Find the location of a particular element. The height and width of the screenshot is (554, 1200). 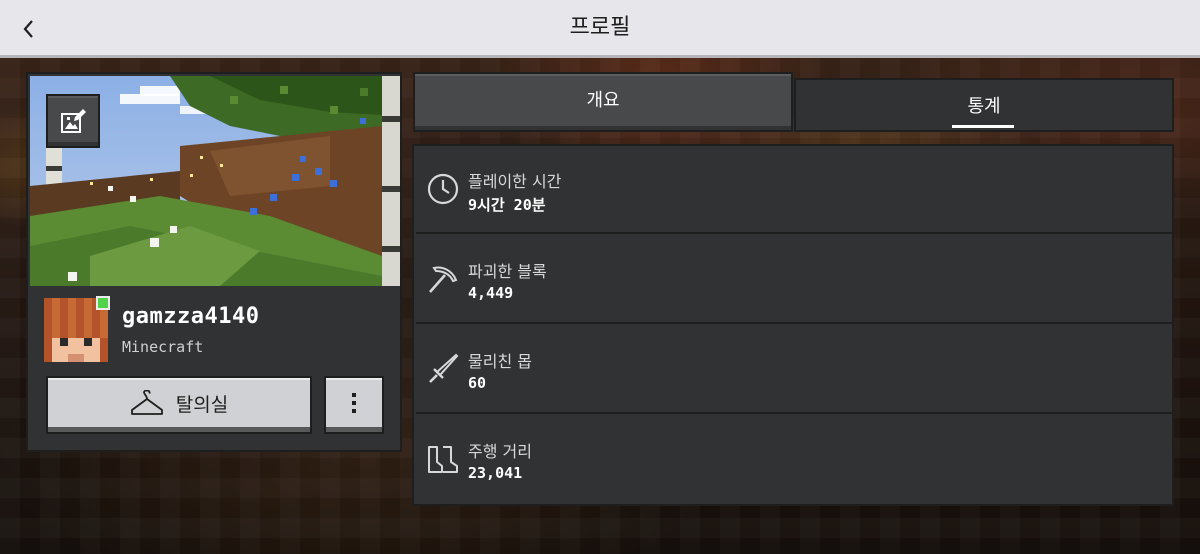

edit-screenshot-icon is located at coordinates (73, 121).